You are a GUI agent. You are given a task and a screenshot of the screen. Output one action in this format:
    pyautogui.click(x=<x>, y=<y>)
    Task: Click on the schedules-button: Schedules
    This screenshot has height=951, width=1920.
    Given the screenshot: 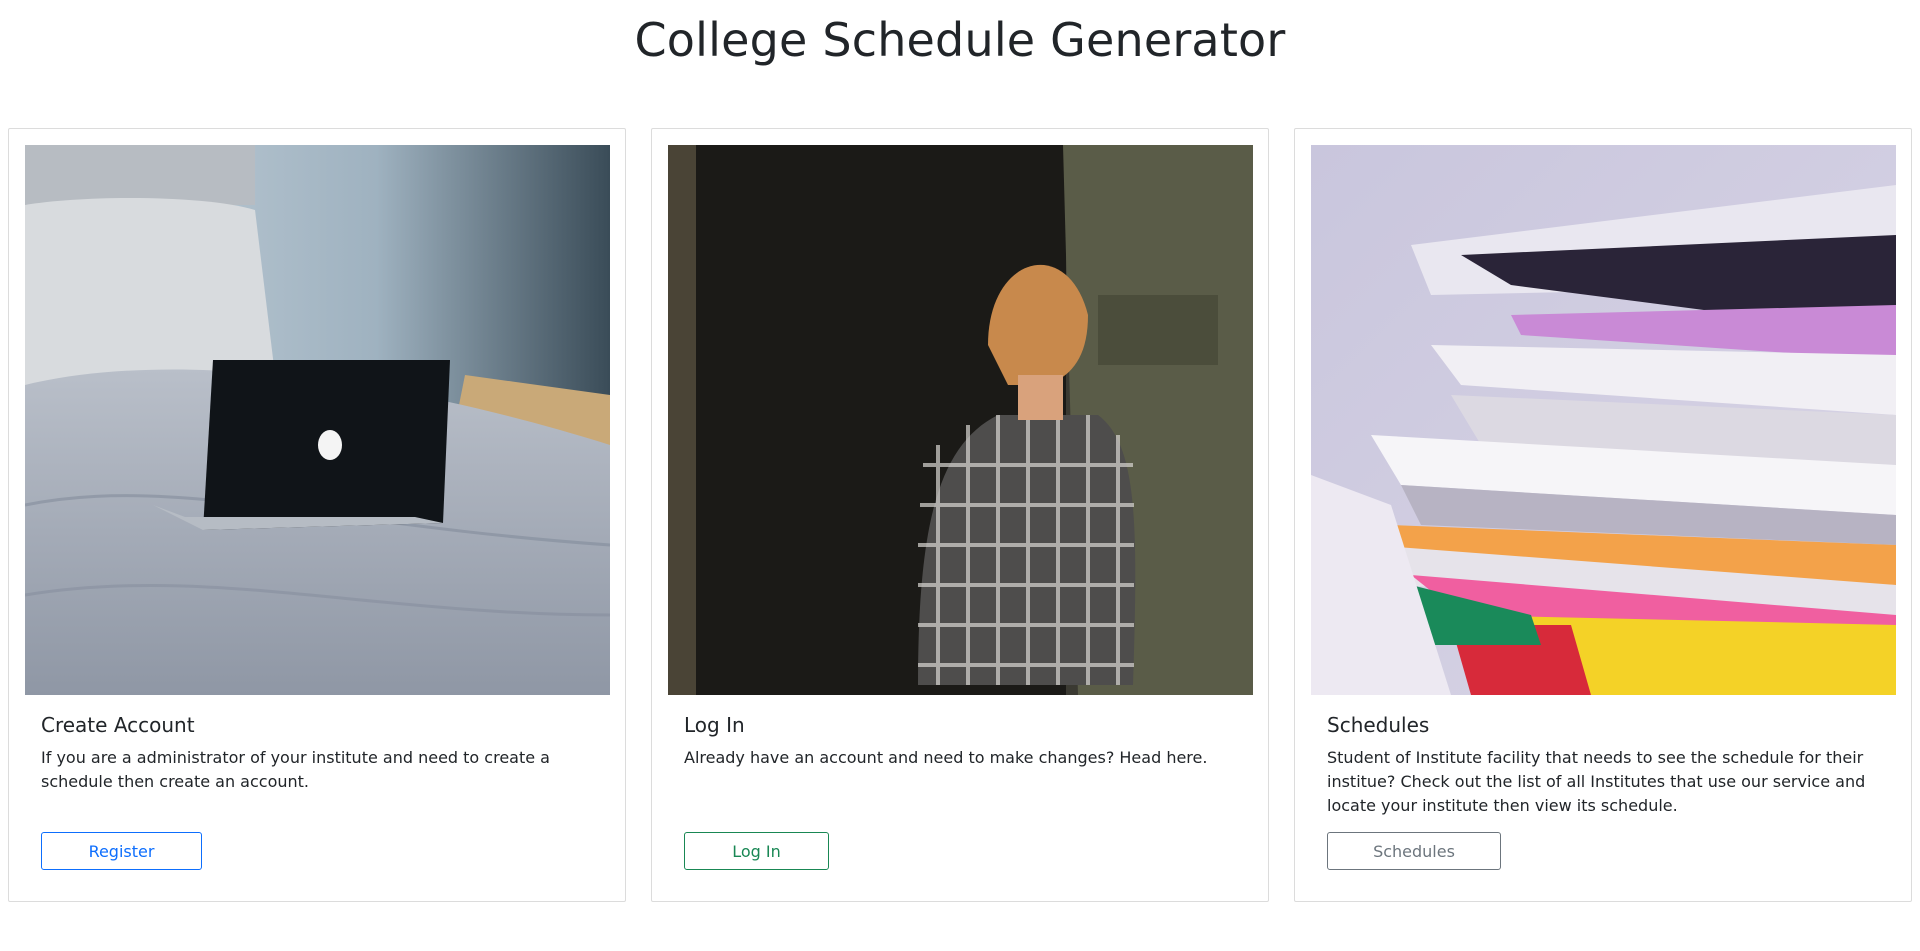 What is the action you would take?
    pyautogui.click(x=1414, y=851)
    